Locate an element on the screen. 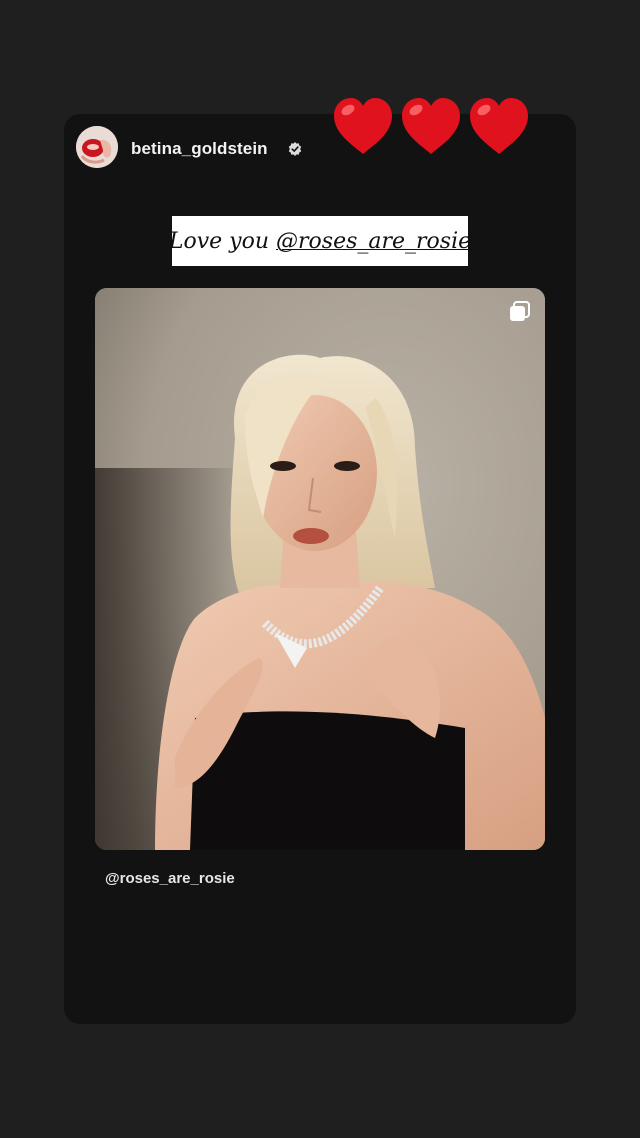 The width and height of the screenshot is (640, 1138). caption-text: Love you @roses_are_rosie is located at coordinates (320, 241).